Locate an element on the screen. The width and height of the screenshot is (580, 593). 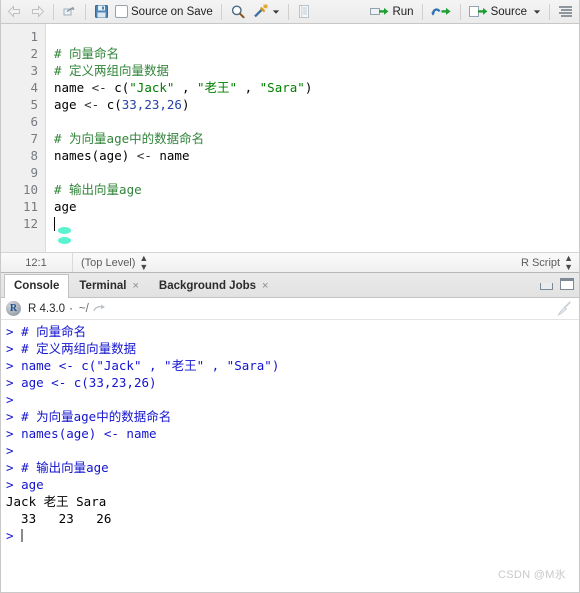
console-line: > is located at coordinates (290, 450).